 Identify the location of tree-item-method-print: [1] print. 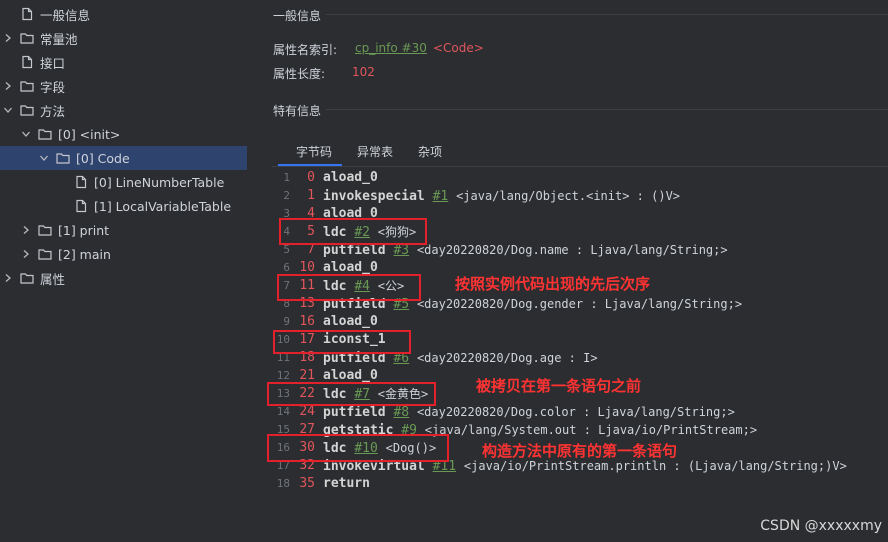
(133, 230).